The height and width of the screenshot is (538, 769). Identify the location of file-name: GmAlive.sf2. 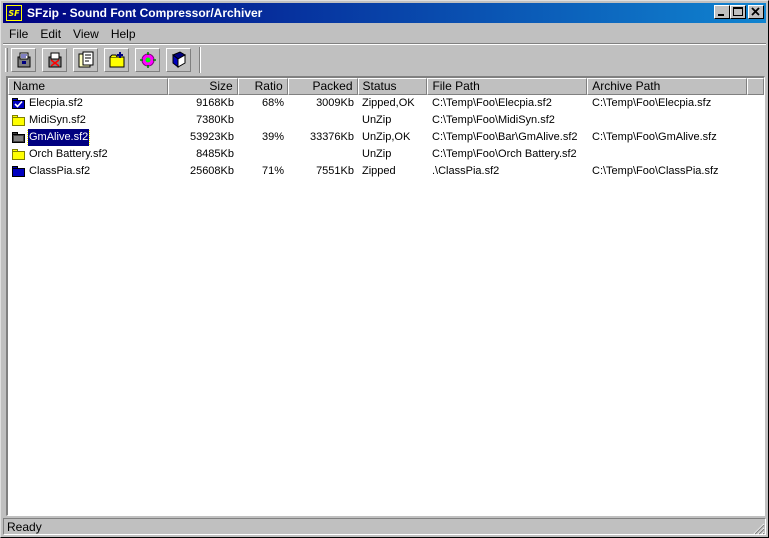
(58, 137).